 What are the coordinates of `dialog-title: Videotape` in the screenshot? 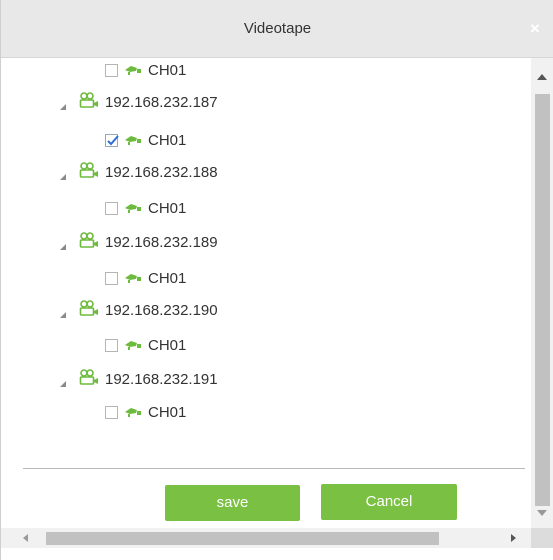 It's located at (277, 28).